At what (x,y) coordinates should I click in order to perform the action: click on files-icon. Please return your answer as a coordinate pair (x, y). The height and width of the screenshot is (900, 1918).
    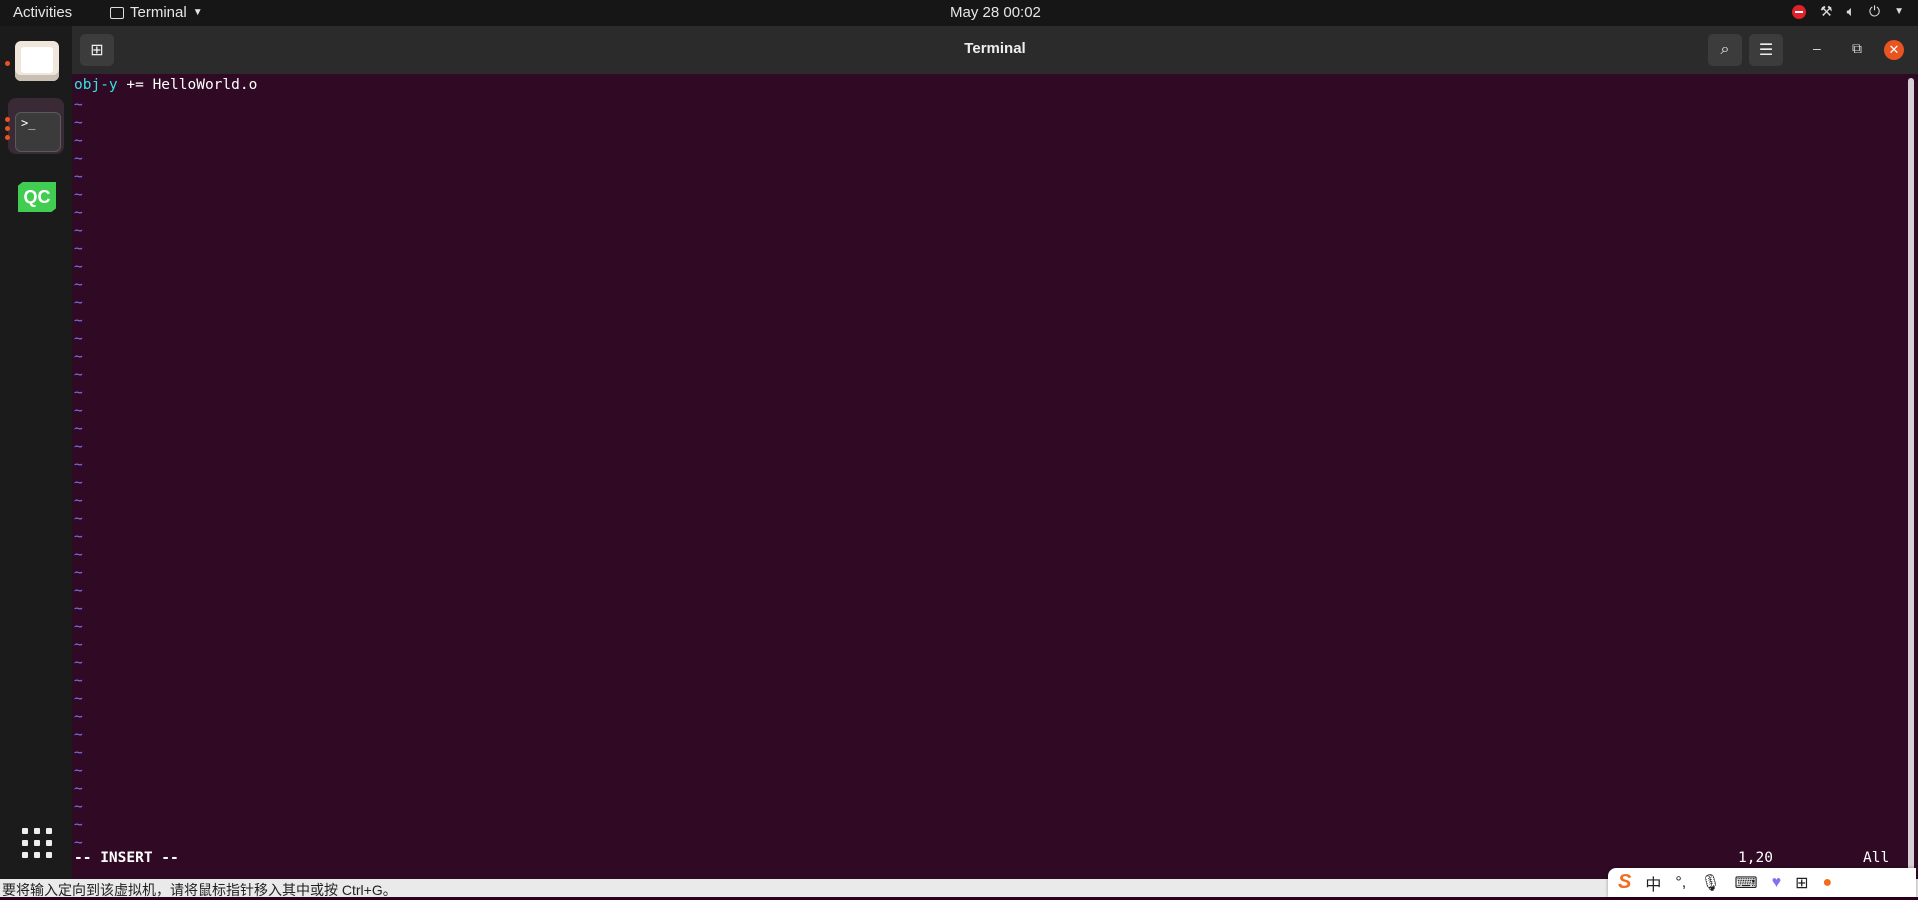
    Looking at the image, I should click on (37, 61).